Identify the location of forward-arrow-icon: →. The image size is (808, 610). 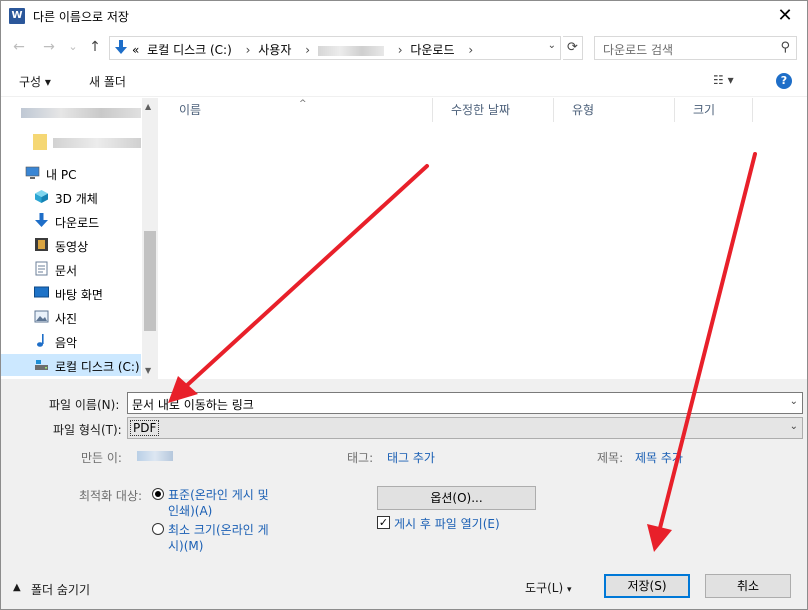
(49, 47).